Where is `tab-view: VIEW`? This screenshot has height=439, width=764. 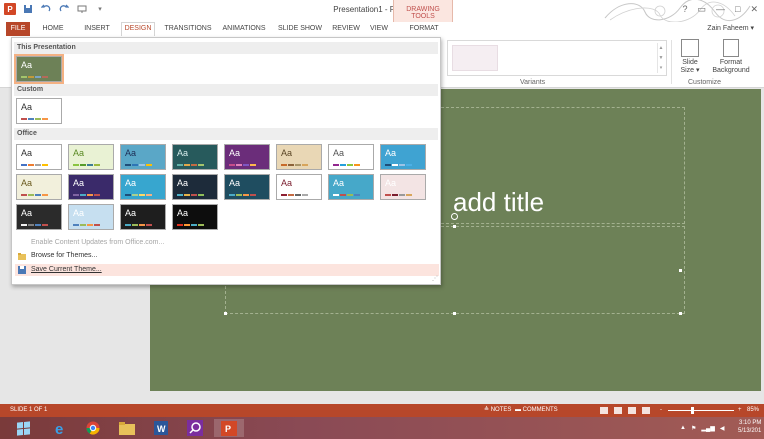
tab-view: VIEW is located at coordinates (379, 29).